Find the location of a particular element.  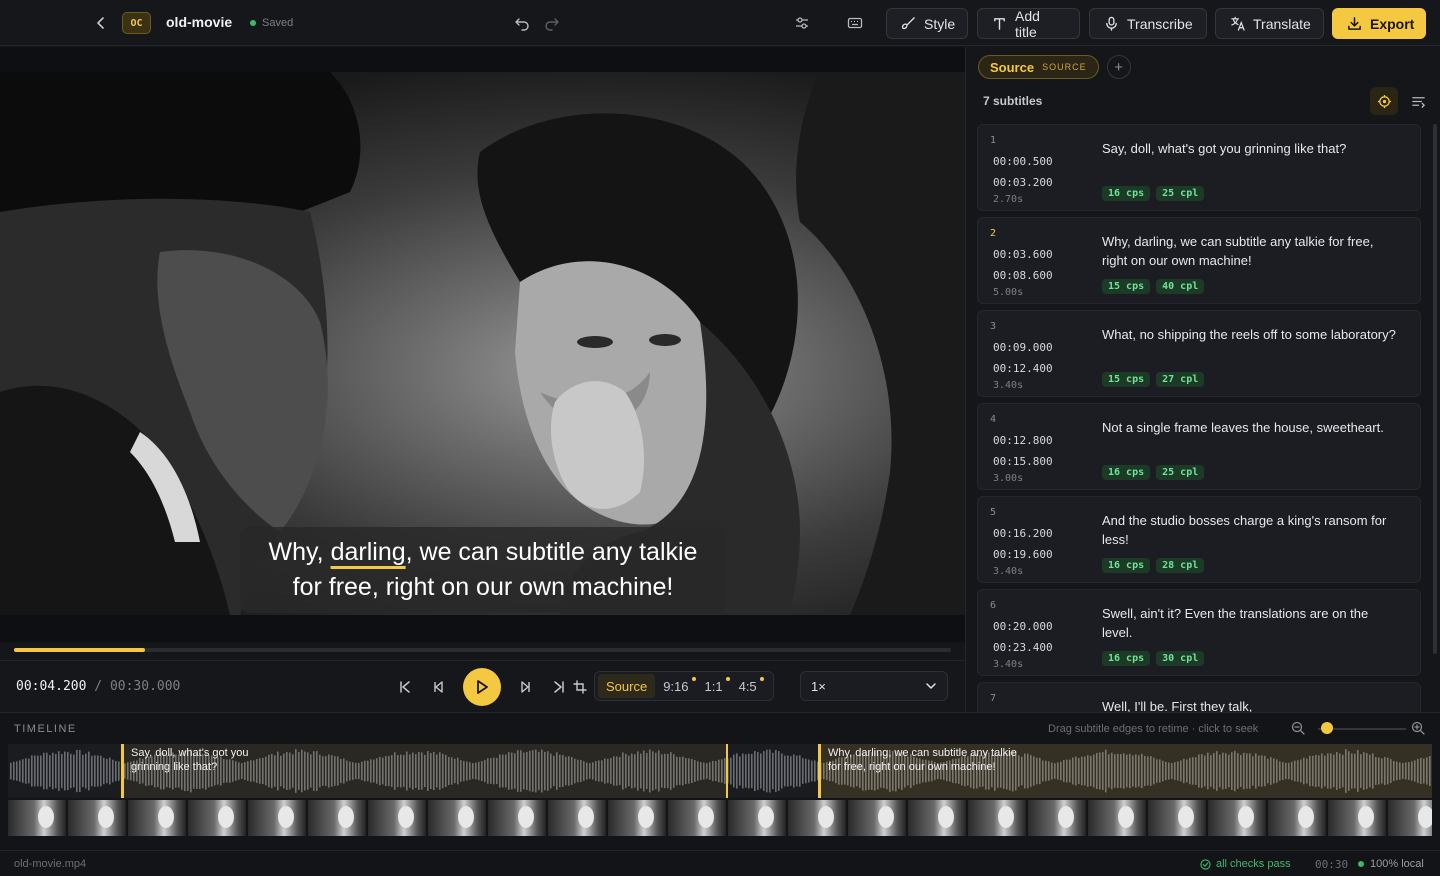

aspect-9-16: 9:16 is located at coordinates (675, 686).